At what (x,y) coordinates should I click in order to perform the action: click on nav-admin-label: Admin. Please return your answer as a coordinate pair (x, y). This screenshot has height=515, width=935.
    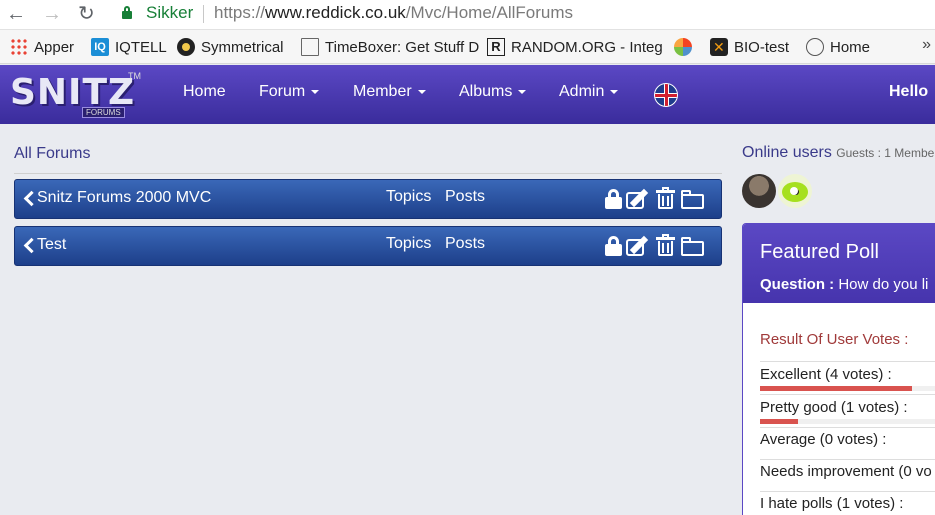
    Looking at the image, I should click on (582, 91).